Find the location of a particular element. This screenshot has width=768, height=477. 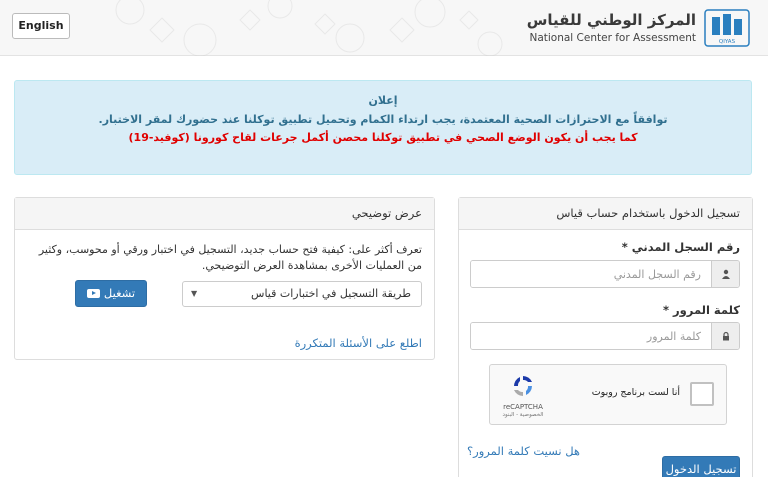

language-switch-button: English is located at coordinates (41, 26).